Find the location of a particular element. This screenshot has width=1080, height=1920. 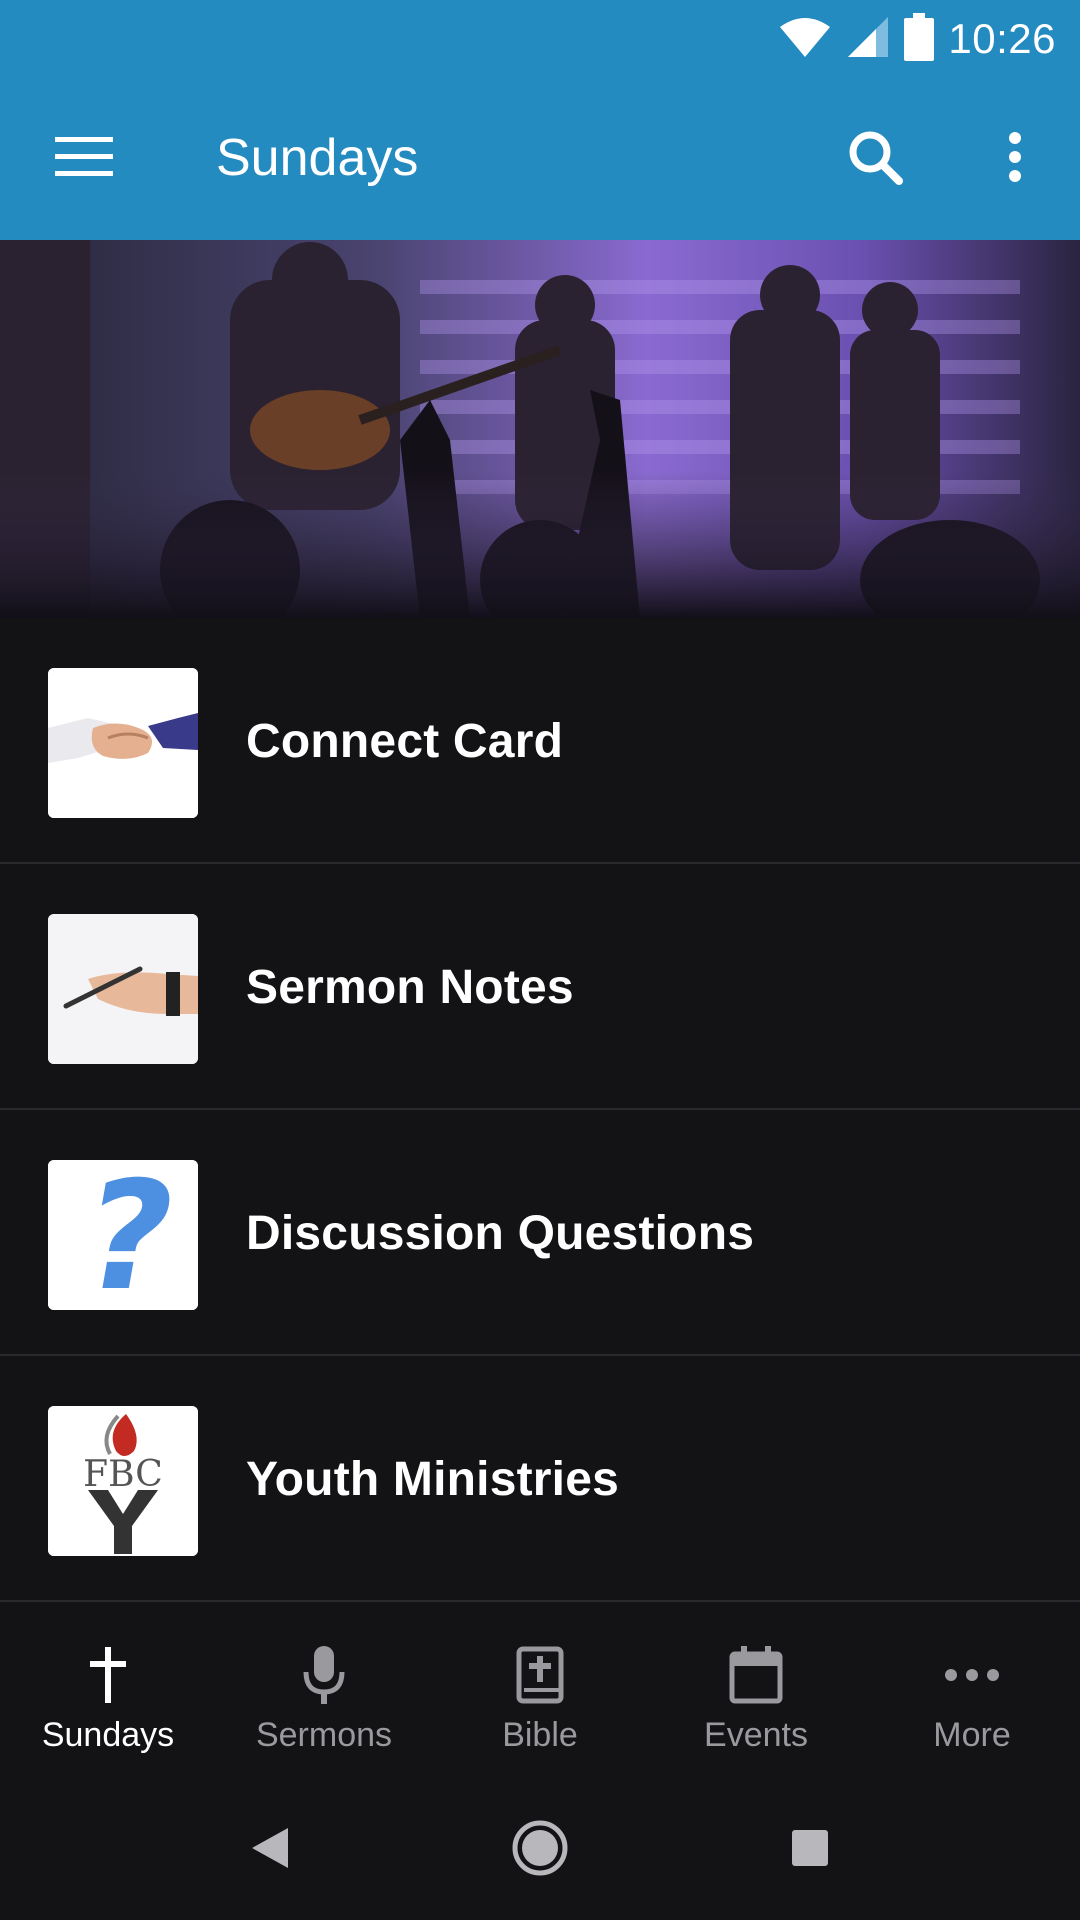

nav-tab-more: More is located at coordinates (972, 1691).